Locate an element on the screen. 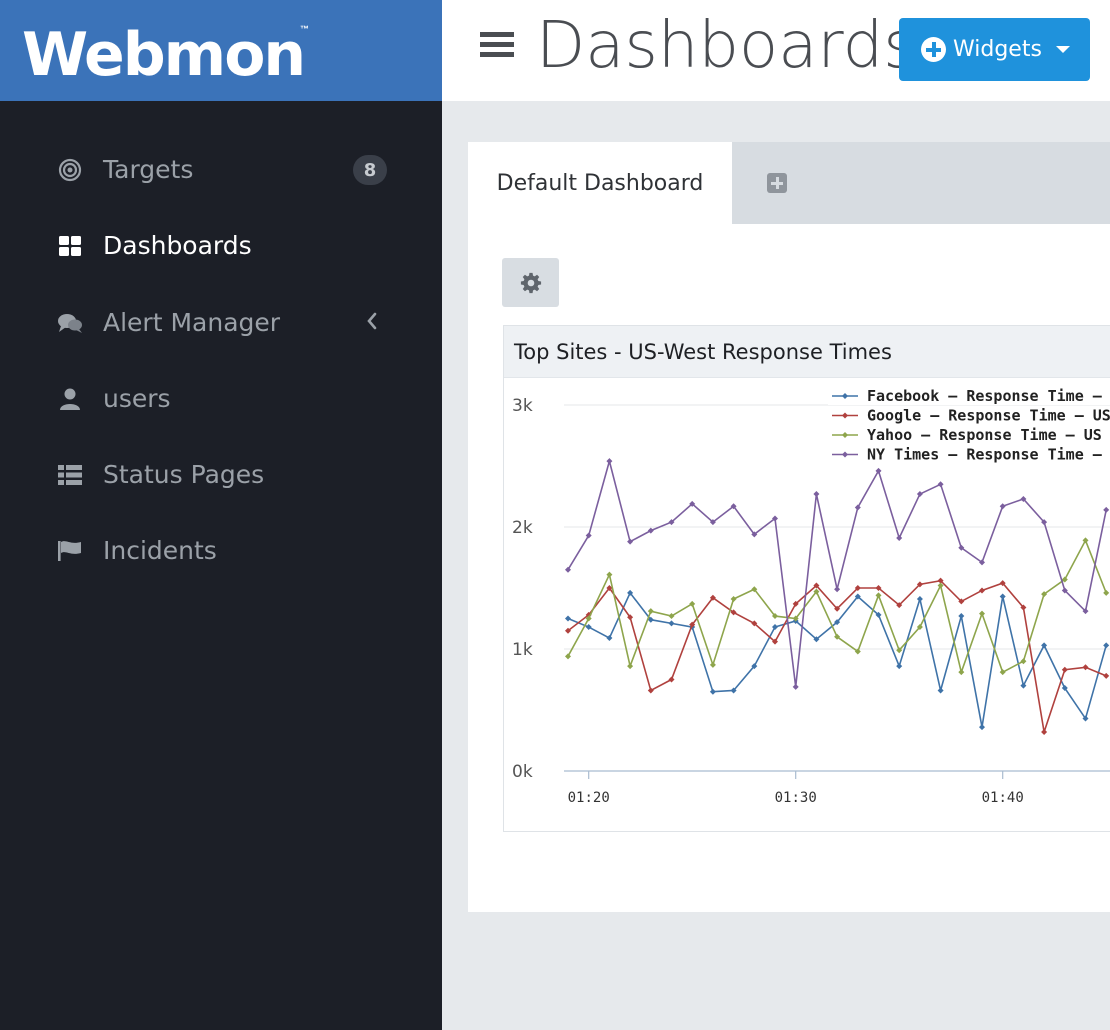 The width and height of the screenshot is (1110, 1030). legend-label: Google – Response Time – US is located at coordinates (988, 416).